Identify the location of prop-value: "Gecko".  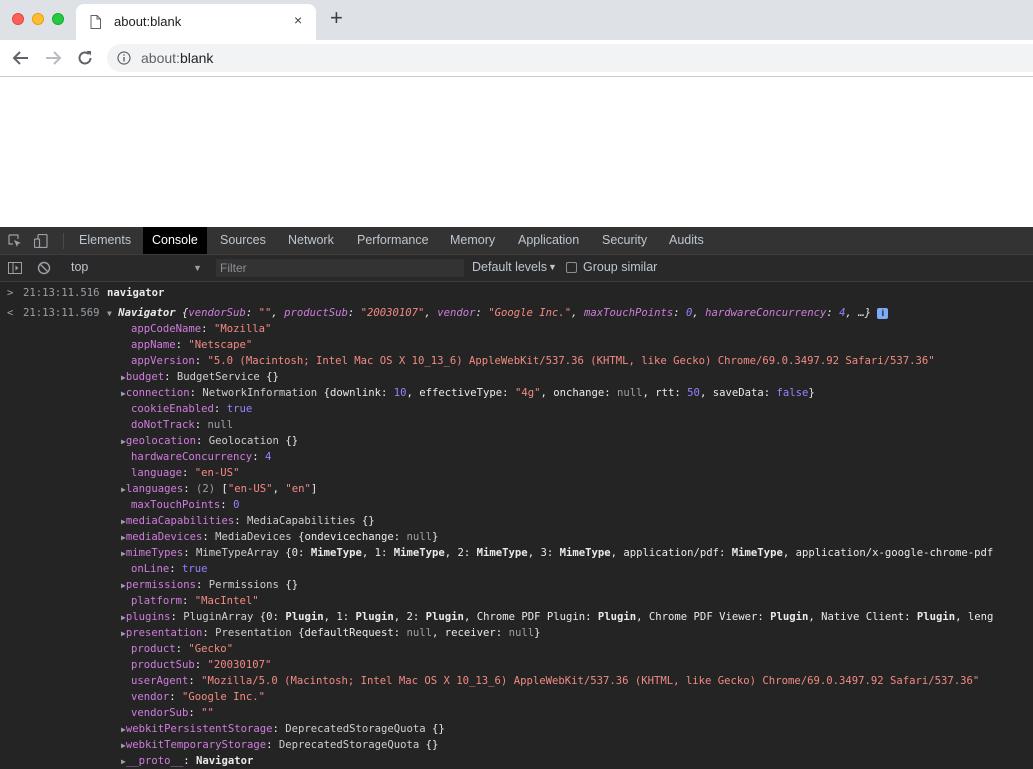
(211, 649).